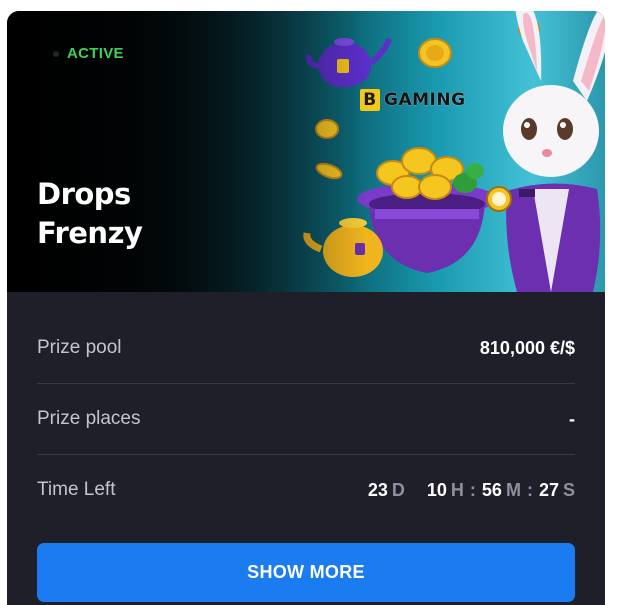 The height and width of the screenshot is (605, 617). I want to click on timer-days: 23, so click(377, 489).